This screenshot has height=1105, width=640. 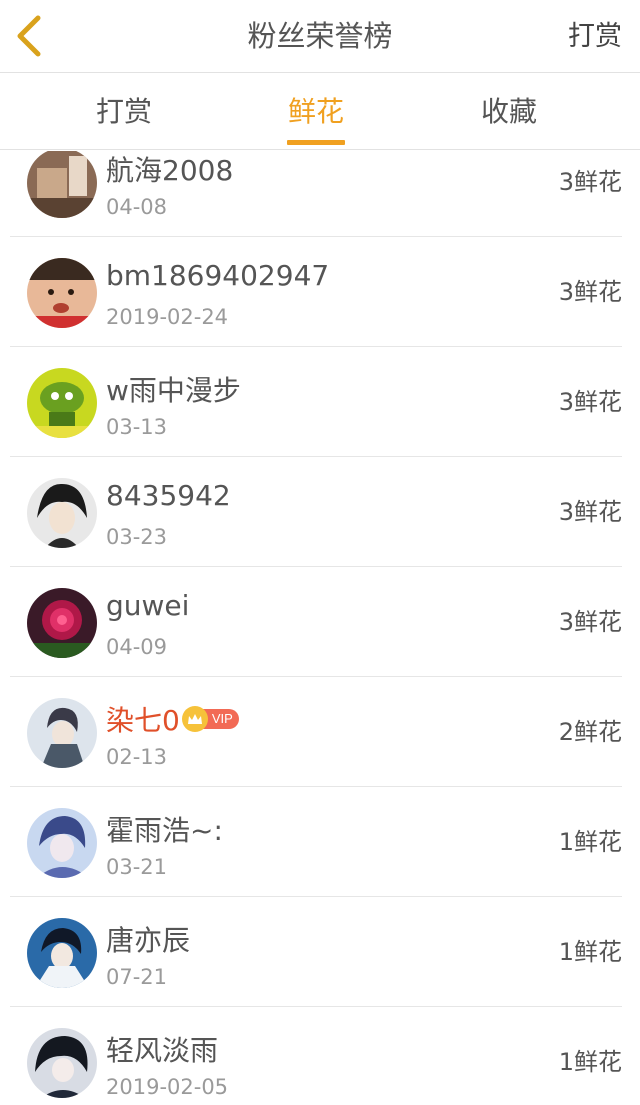 What do you see at coordinates (137, 207) in the screenshot?
I see `fan-date: 04-08` at bounding box center [137, 207].